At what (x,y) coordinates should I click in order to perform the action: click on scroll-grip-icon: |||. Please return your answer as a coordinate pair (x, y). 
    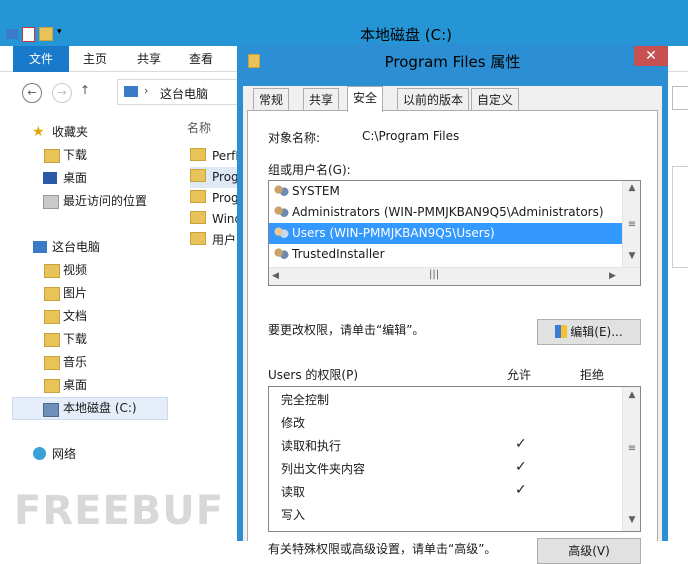
    Looking at the image, I should click on (434, 274).